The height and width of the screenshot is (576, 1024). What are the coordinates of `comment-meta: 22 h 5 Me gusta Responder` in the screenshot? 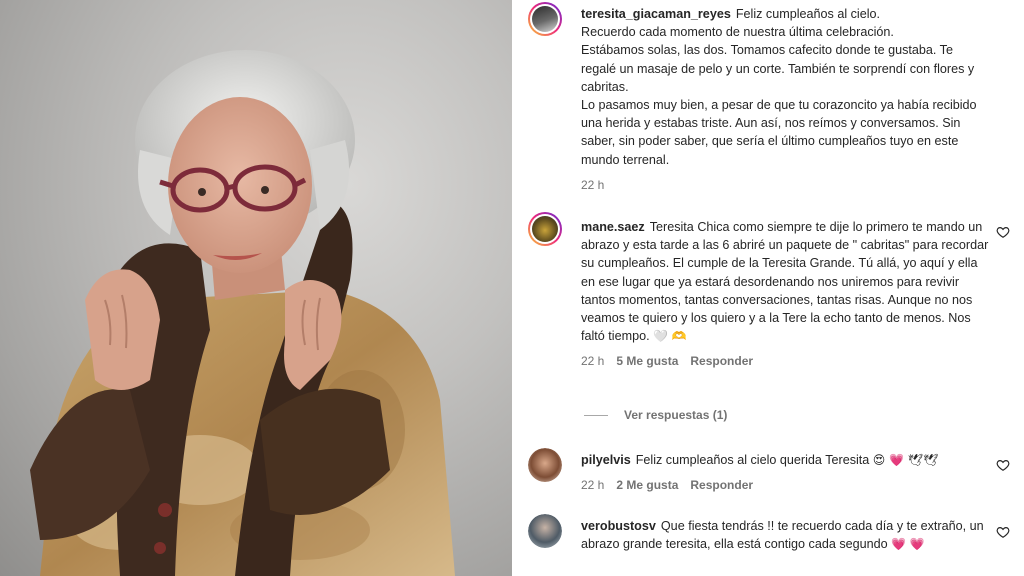 It's located at (786, 361).